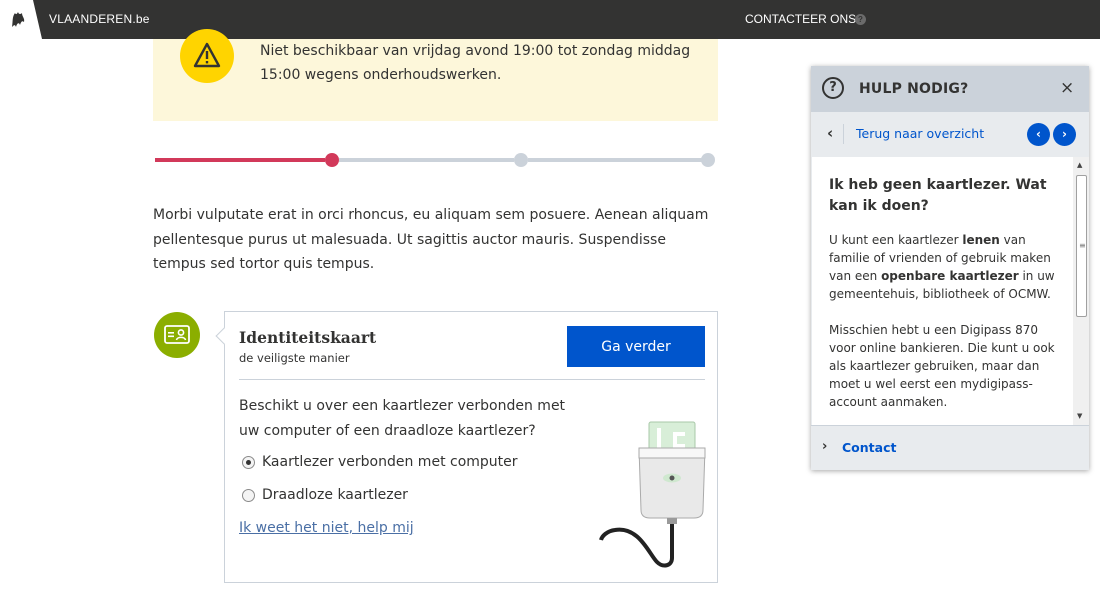  I want to click on option-title: Identiteitskaart, so click(308, 337).